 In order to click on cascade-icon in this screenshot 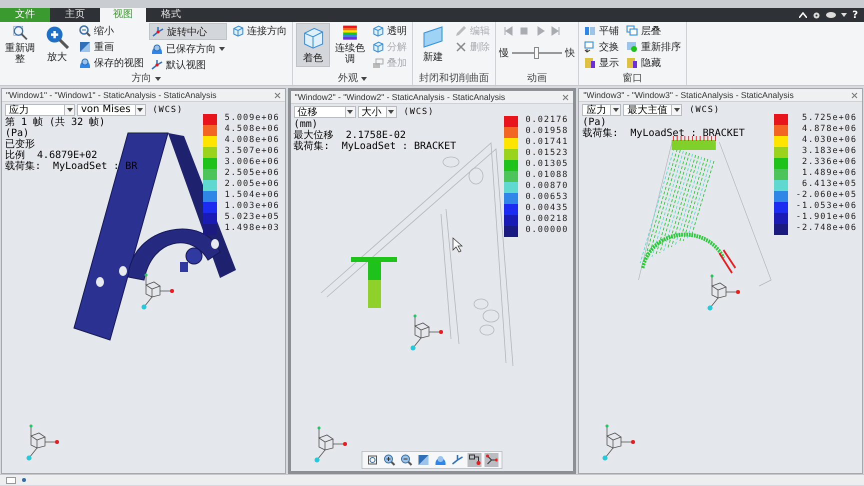, I will do `click(632, 30)`.